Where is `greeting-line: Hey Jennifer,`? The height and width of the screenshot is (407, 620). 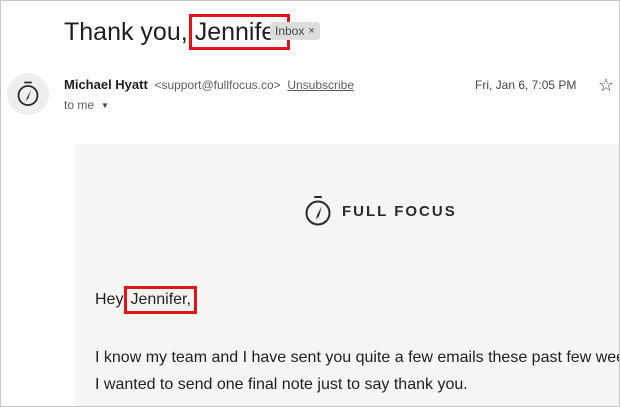
greeting-line: Hey Jennifer, is located at coordinates (146, 300).